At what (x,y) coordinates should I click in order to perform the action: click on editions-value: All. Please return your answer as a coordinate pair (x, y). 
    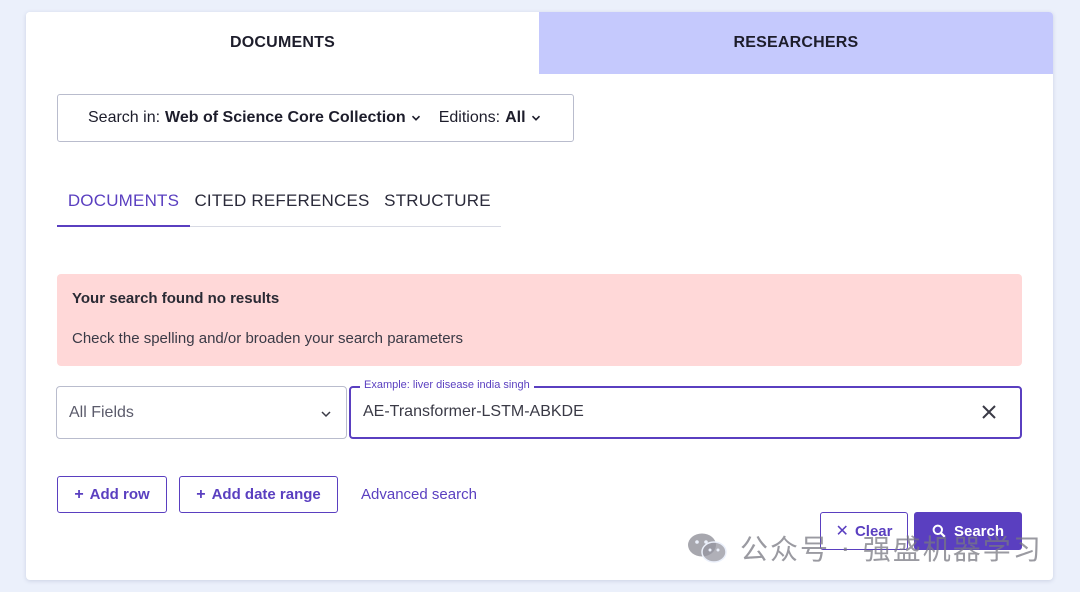
    Looking at the image, I should click on (515, 117).